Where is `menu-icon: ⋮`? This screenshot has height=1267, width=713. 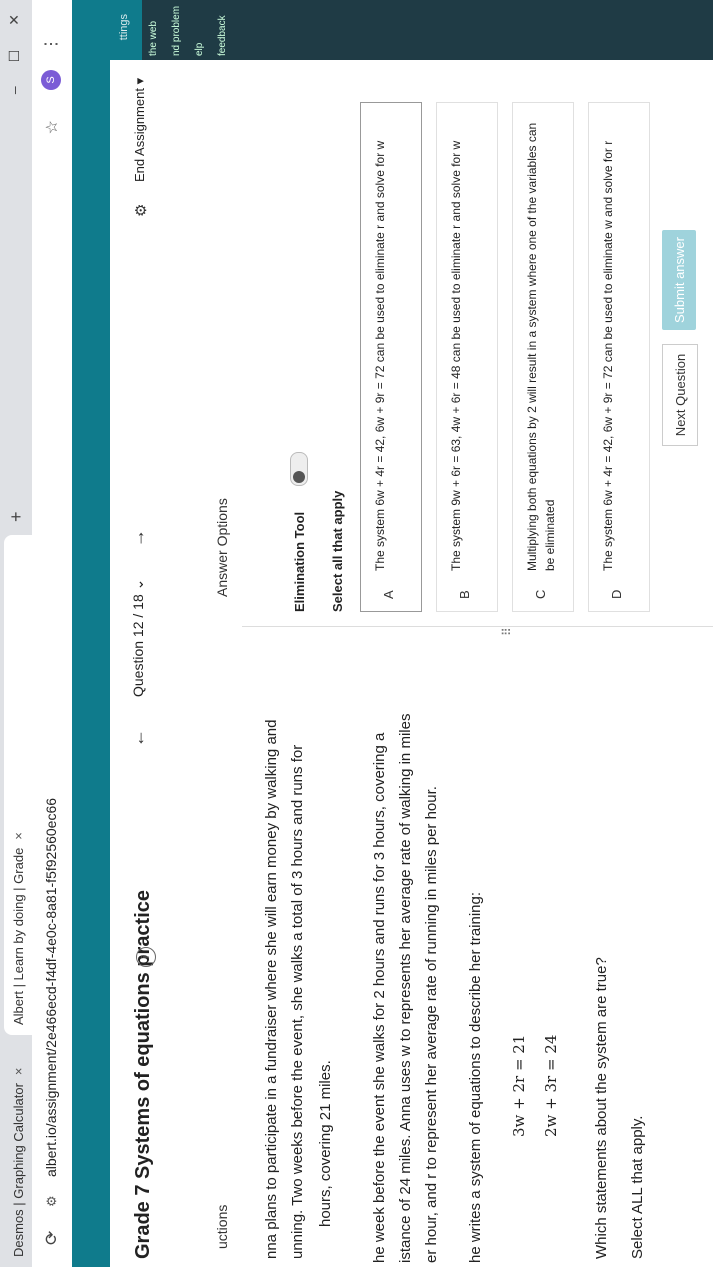
menu-icon: ⋮ is located at coordinates (51, 44).